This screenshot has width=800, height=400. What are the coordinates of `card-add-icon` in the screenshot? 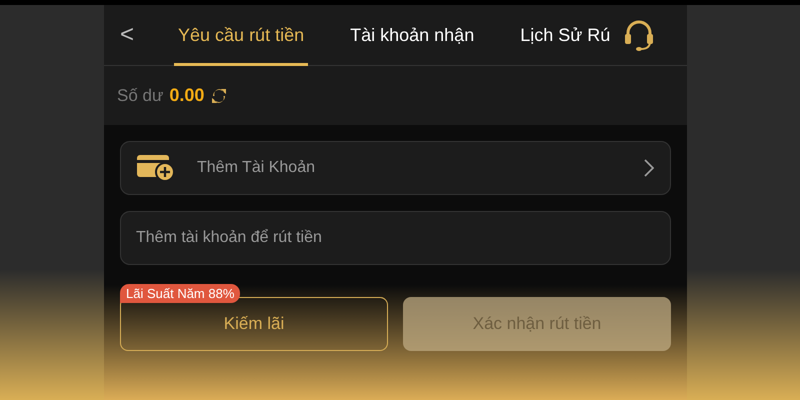 It's located at (156, 168).